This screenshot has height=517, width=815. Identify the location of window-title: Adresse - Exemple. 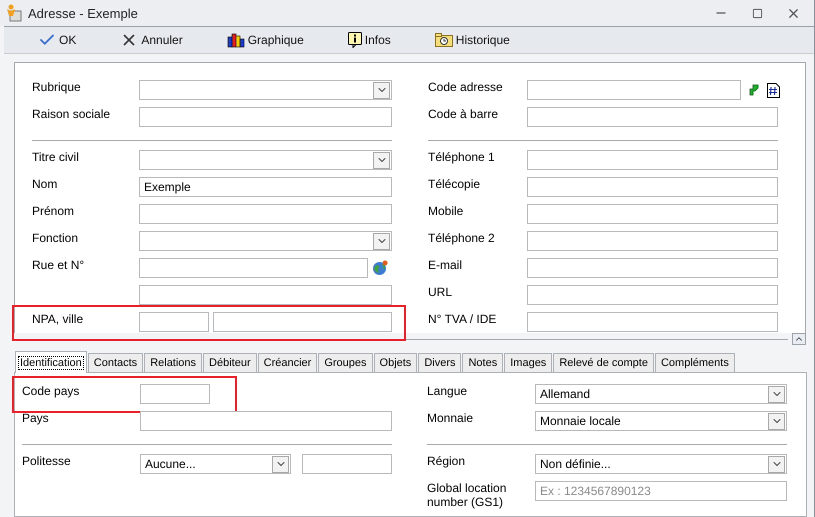
(83, 13).